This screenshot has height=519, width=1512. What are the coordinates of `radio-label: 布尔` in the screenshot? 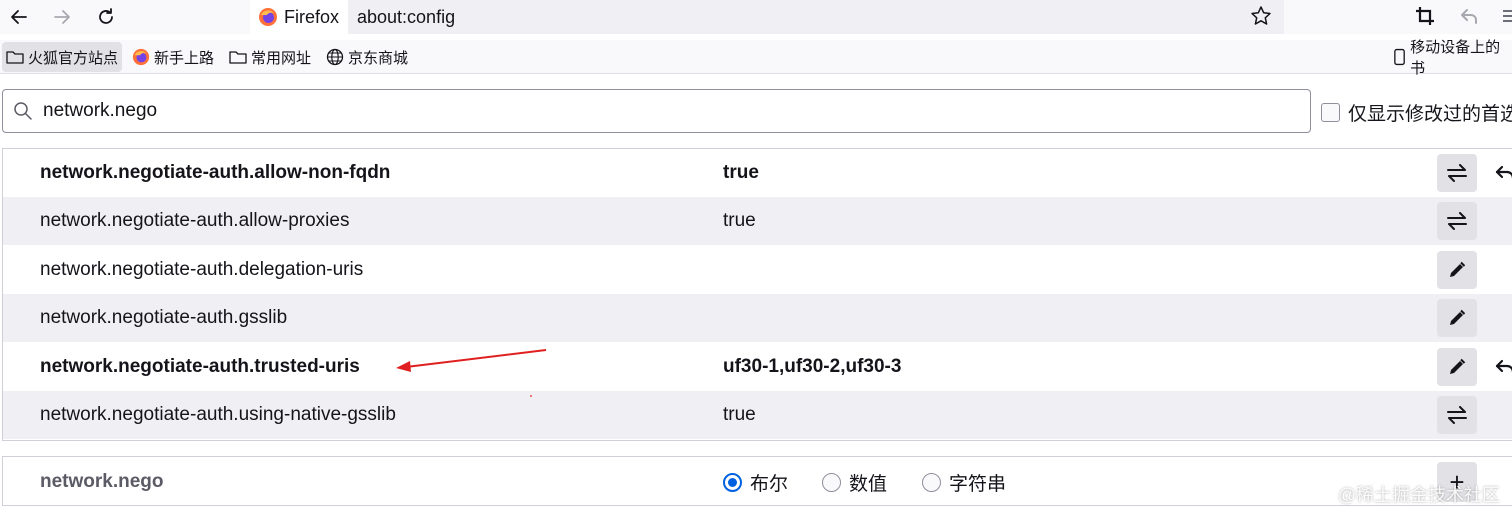 It's located at (769, 484).